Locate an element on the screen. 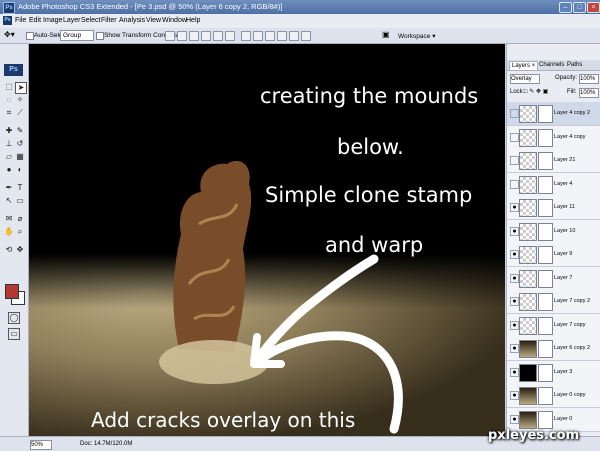  move-tool-icon-selected: ➤ is located at coordinates (21, 88).